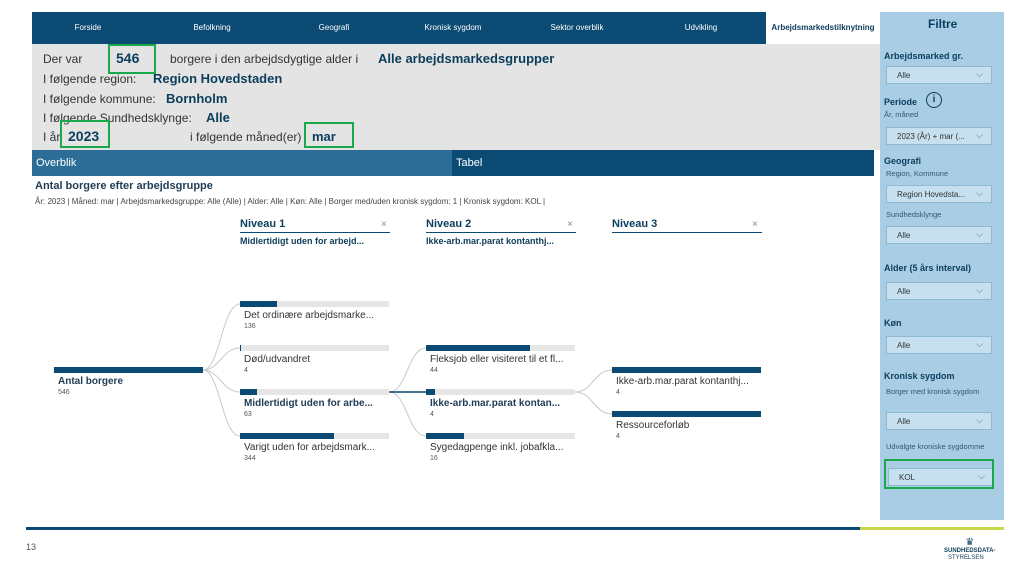  What do you see at coordinates (248, 414) in the screenshot?
I see `l1-count-midlertidigt: 63` at bounding box center [248, 414].